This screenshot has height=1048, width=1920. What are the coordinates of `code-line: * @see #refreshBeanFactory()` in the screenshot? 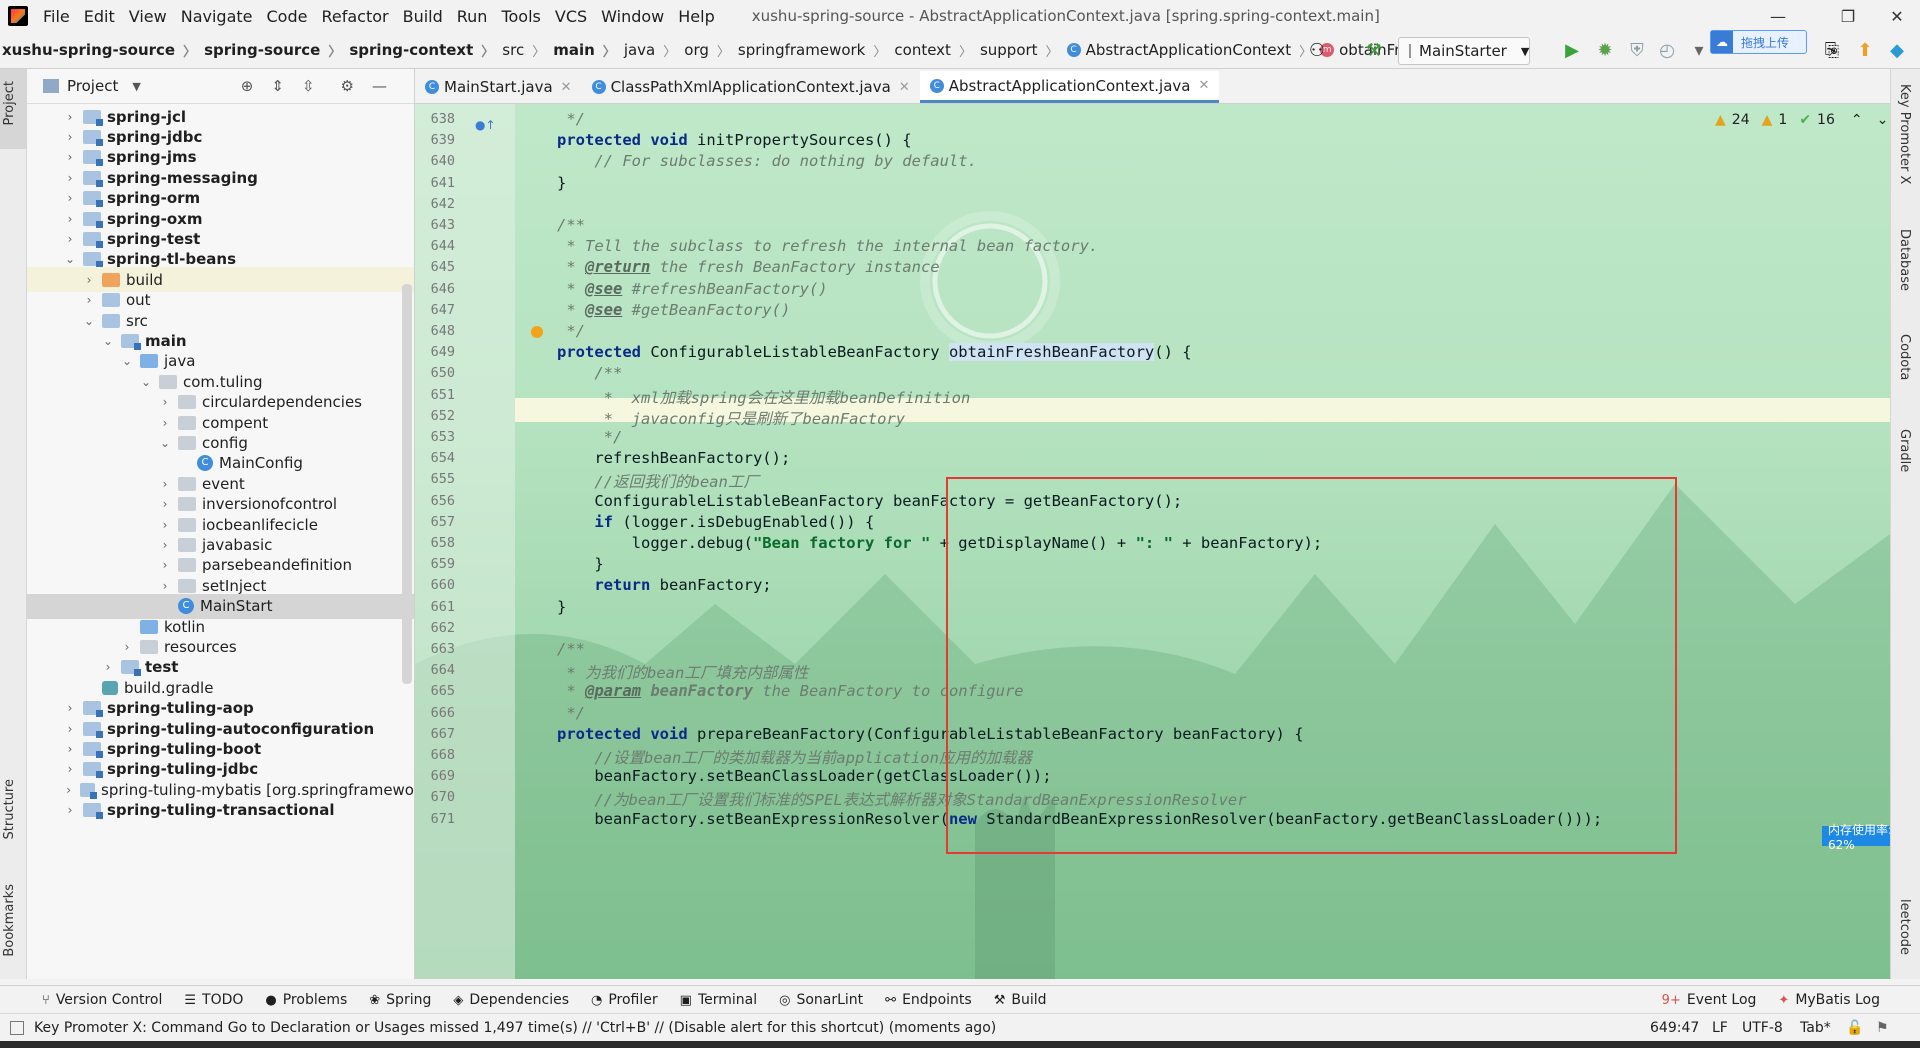 It's located at (692, 289).